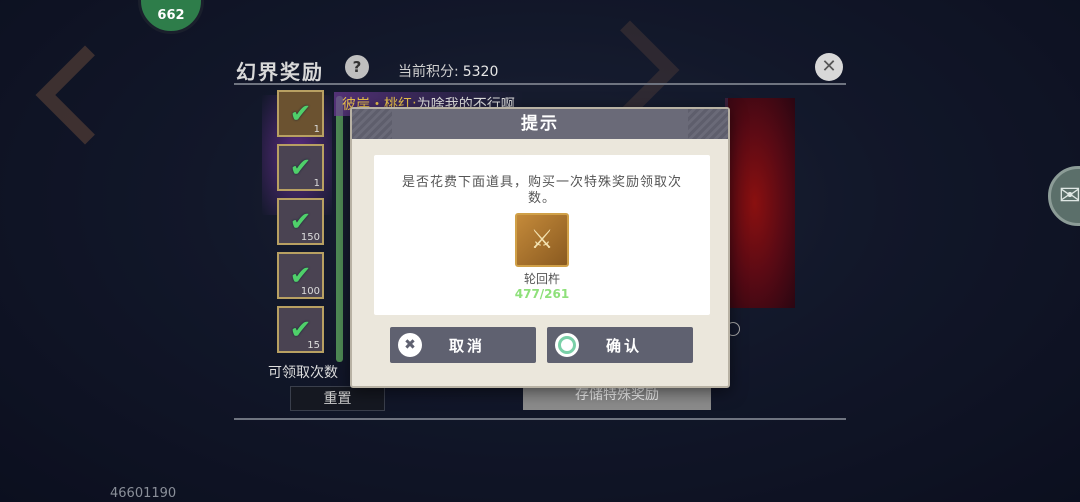  I want to click on divider-bottom, so click(540, 419).